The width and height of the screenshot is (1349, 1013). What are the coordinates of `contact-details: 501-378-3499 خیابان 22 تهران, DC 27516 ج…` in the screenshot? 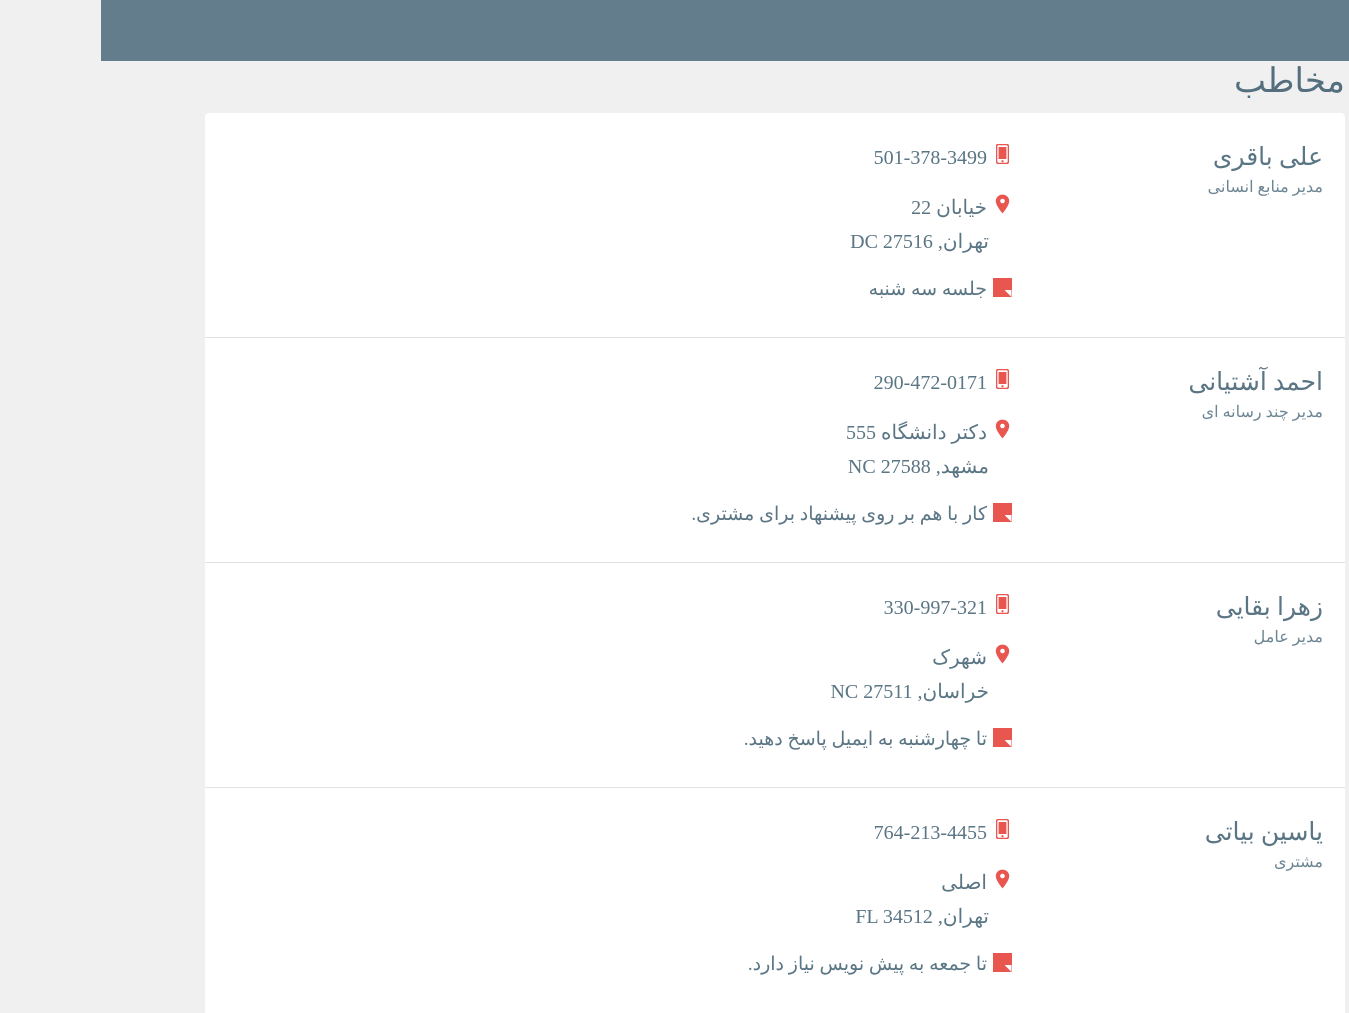 It's located at (785, 223).